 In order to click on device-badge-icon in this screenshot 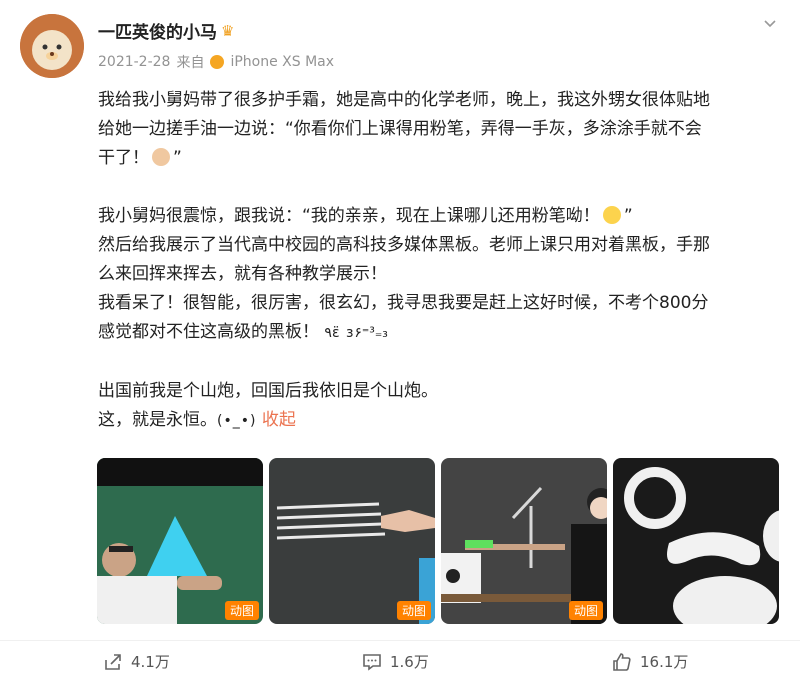, I will do `click(217, 62)`.